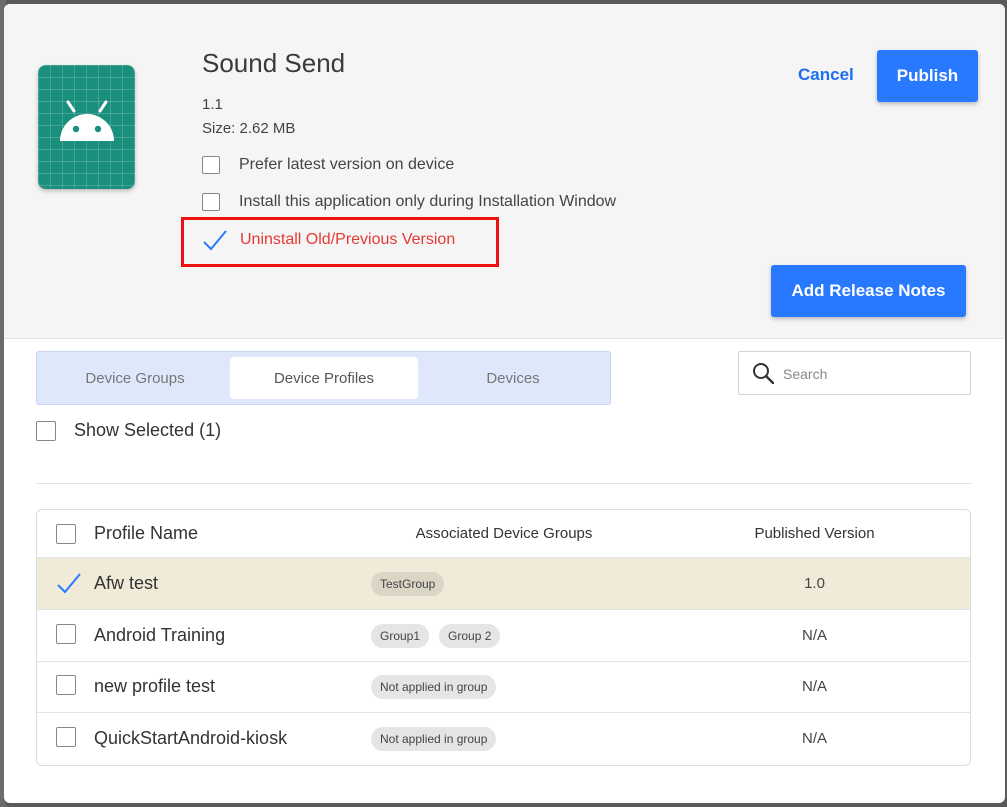 Image resolution: width=1007 pixels, height=807 pixels. I want to click on highlight-annotation, so click(340, 242).